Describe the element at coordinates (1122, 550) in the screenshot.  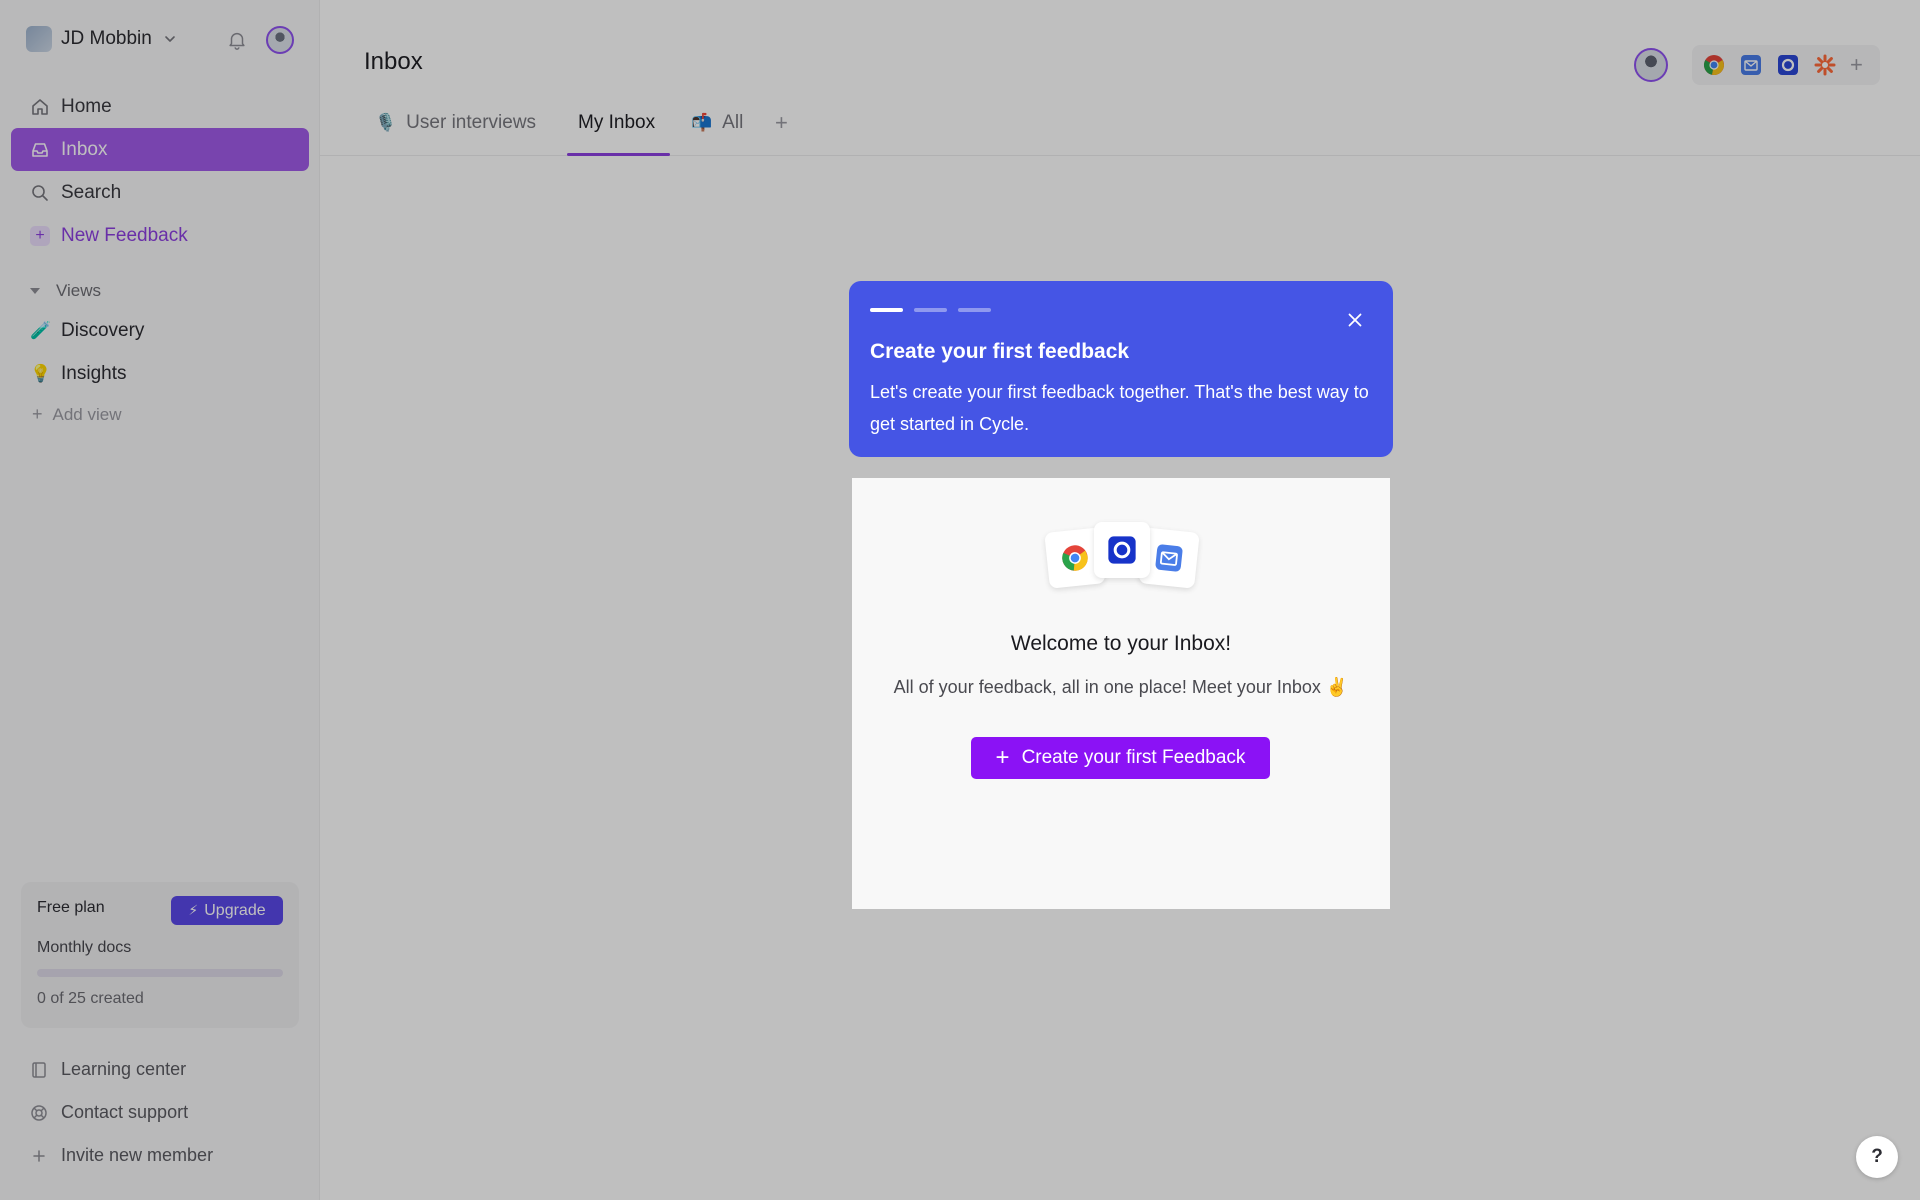
I see `intercom-icon` at that location.